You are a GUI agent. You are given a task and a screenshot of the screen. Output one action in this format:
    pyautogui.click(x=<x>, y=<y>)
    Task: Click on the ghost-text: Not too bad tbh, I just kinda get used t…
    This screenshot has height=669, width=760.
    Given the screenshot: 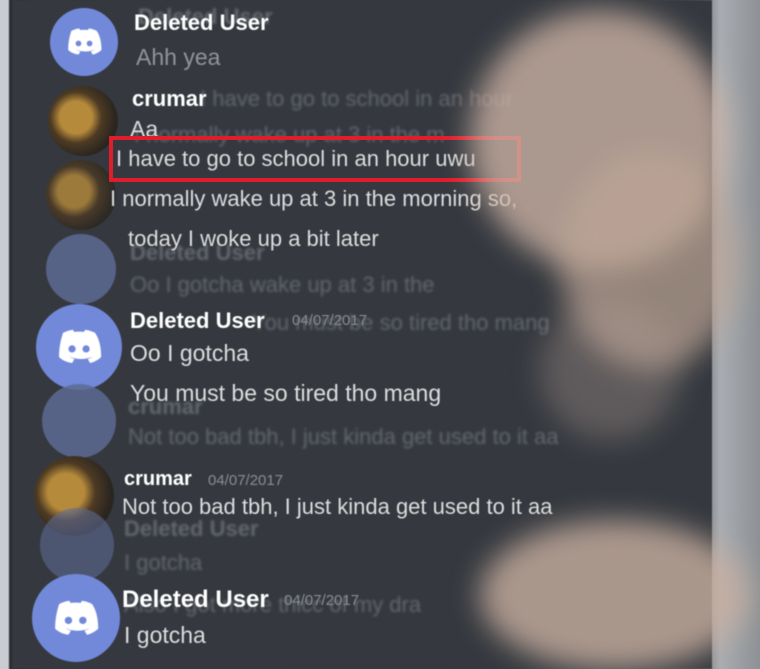 What is the action you would take?
    pyautogui.click(x=343, y=436)
    